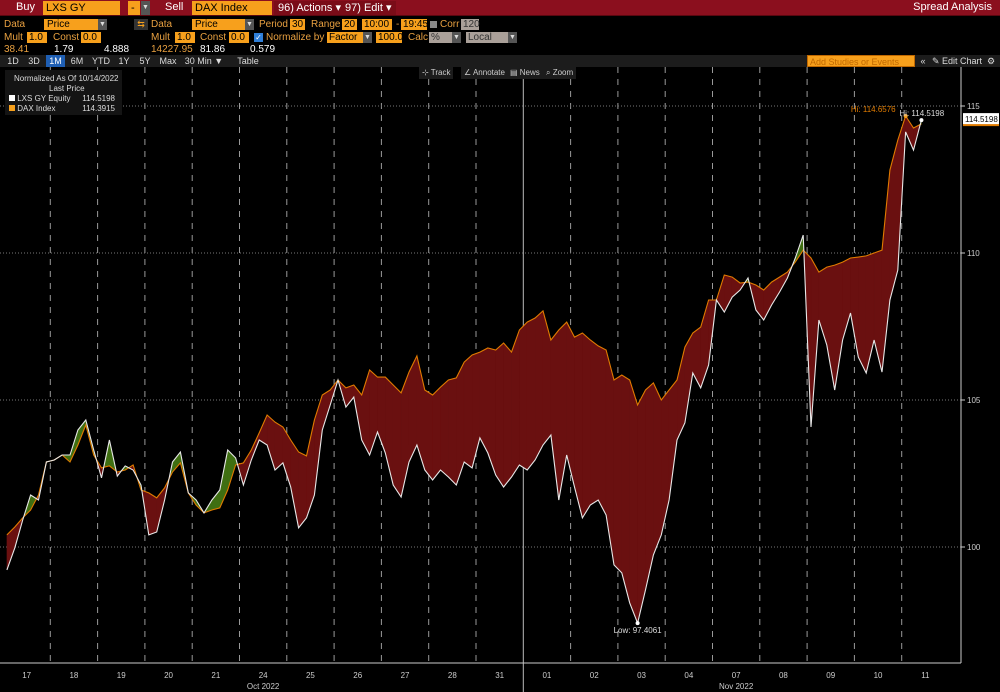 This screenshot has width=1000, height=692. What do you see at coordinates (213, 49) in the screenshot?
I see `value-5: 81.86` at bounding box center [213, 49].